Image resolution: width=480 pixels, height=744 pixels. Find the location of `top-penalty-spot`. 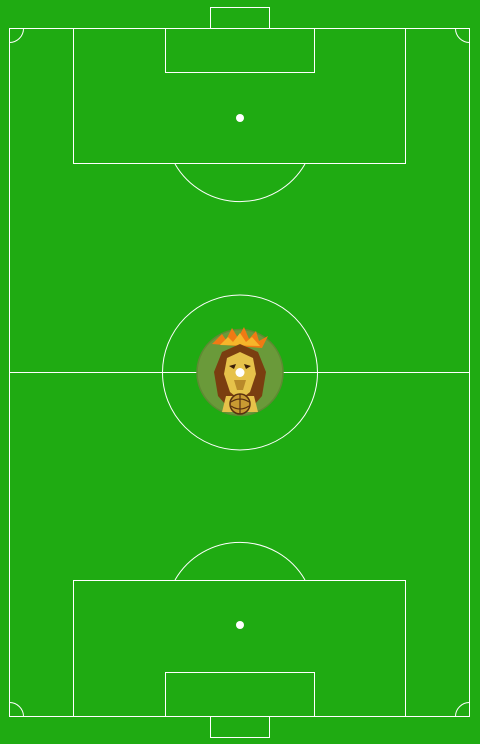

top-penalty-spot is located at coordinates (240, 118).